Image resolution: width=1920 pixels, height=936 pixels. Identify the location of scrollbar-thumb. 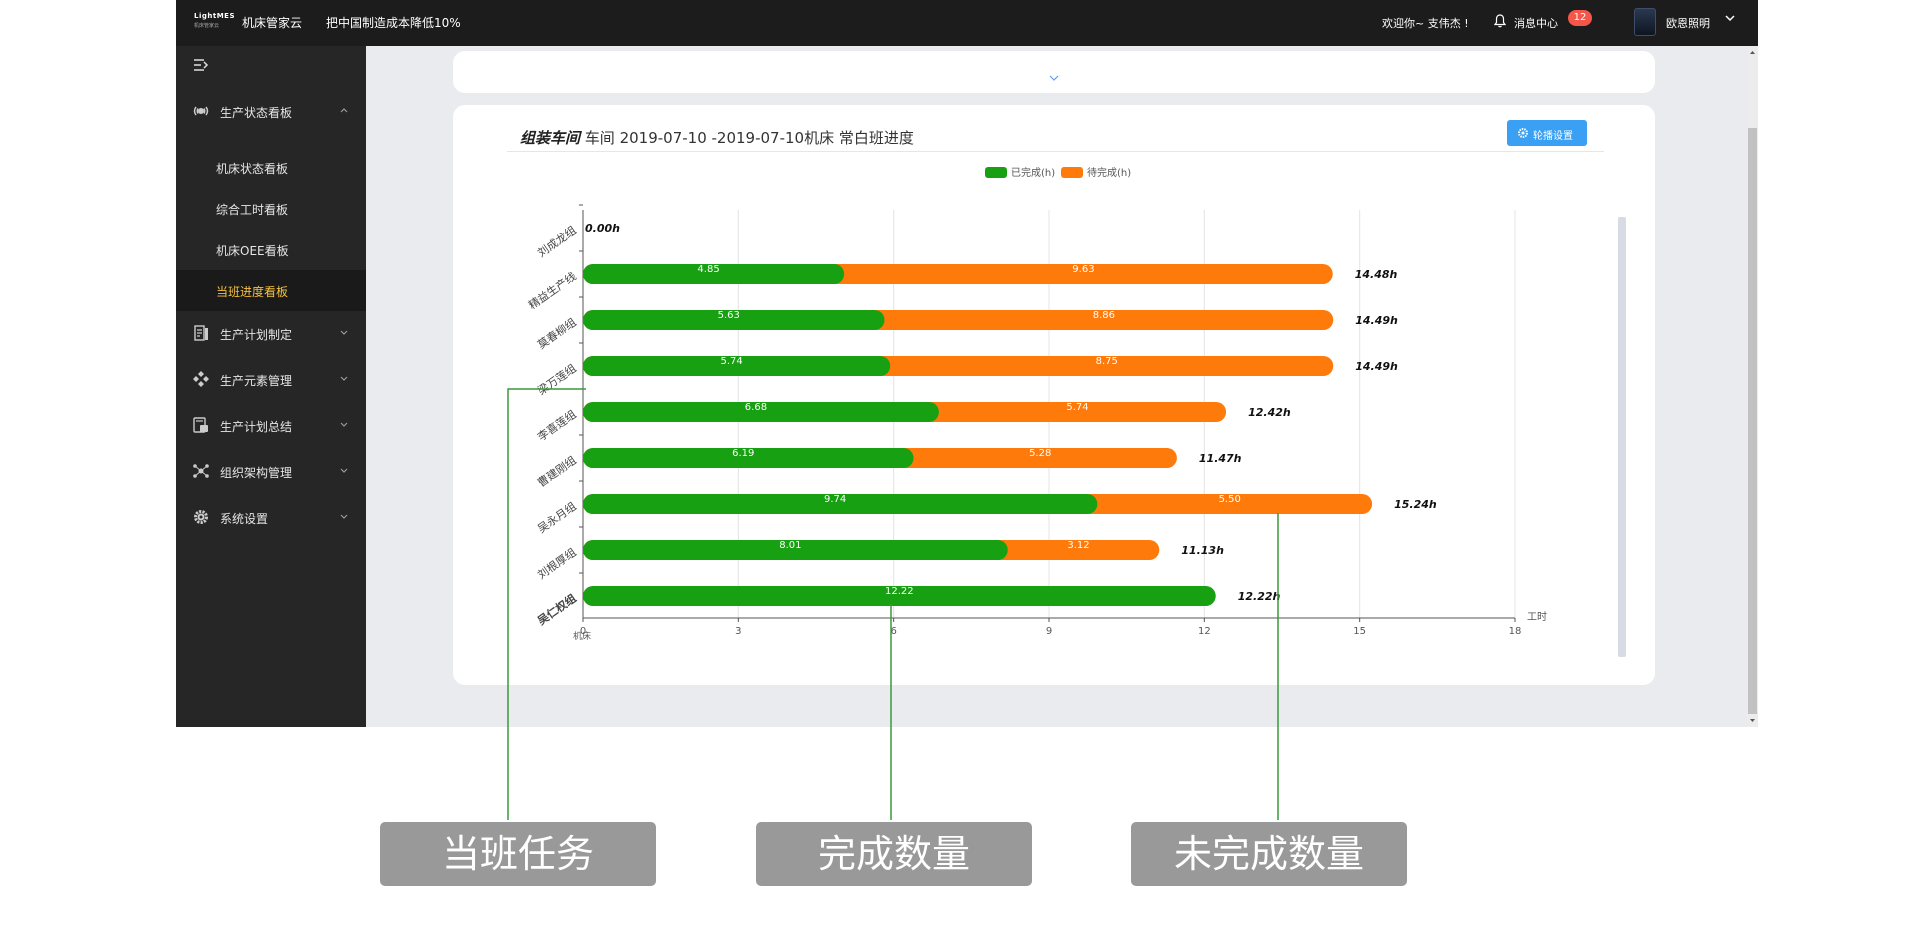
(1752, 421).